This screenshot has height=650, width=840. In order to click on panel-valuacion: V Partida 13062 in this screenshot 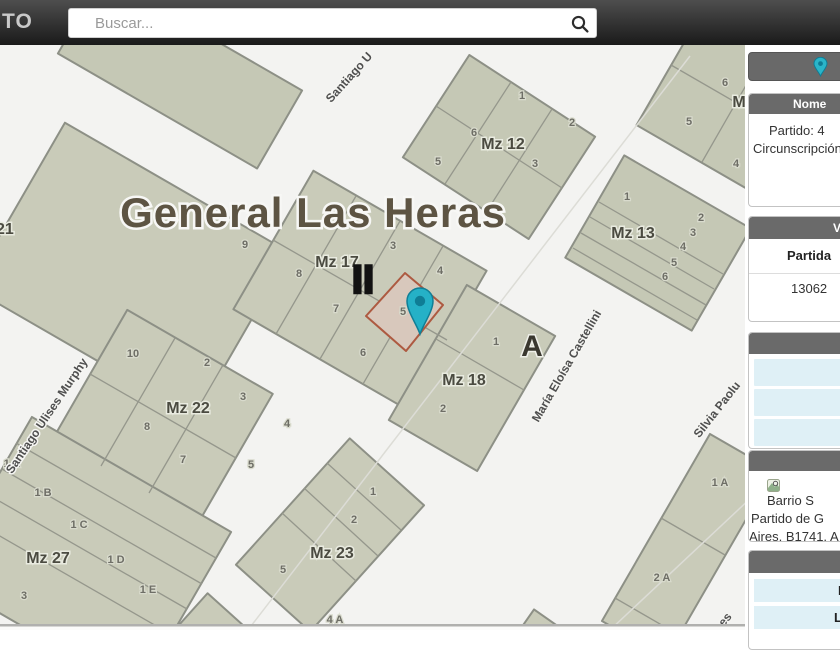, I will do `click(794, 269)`.